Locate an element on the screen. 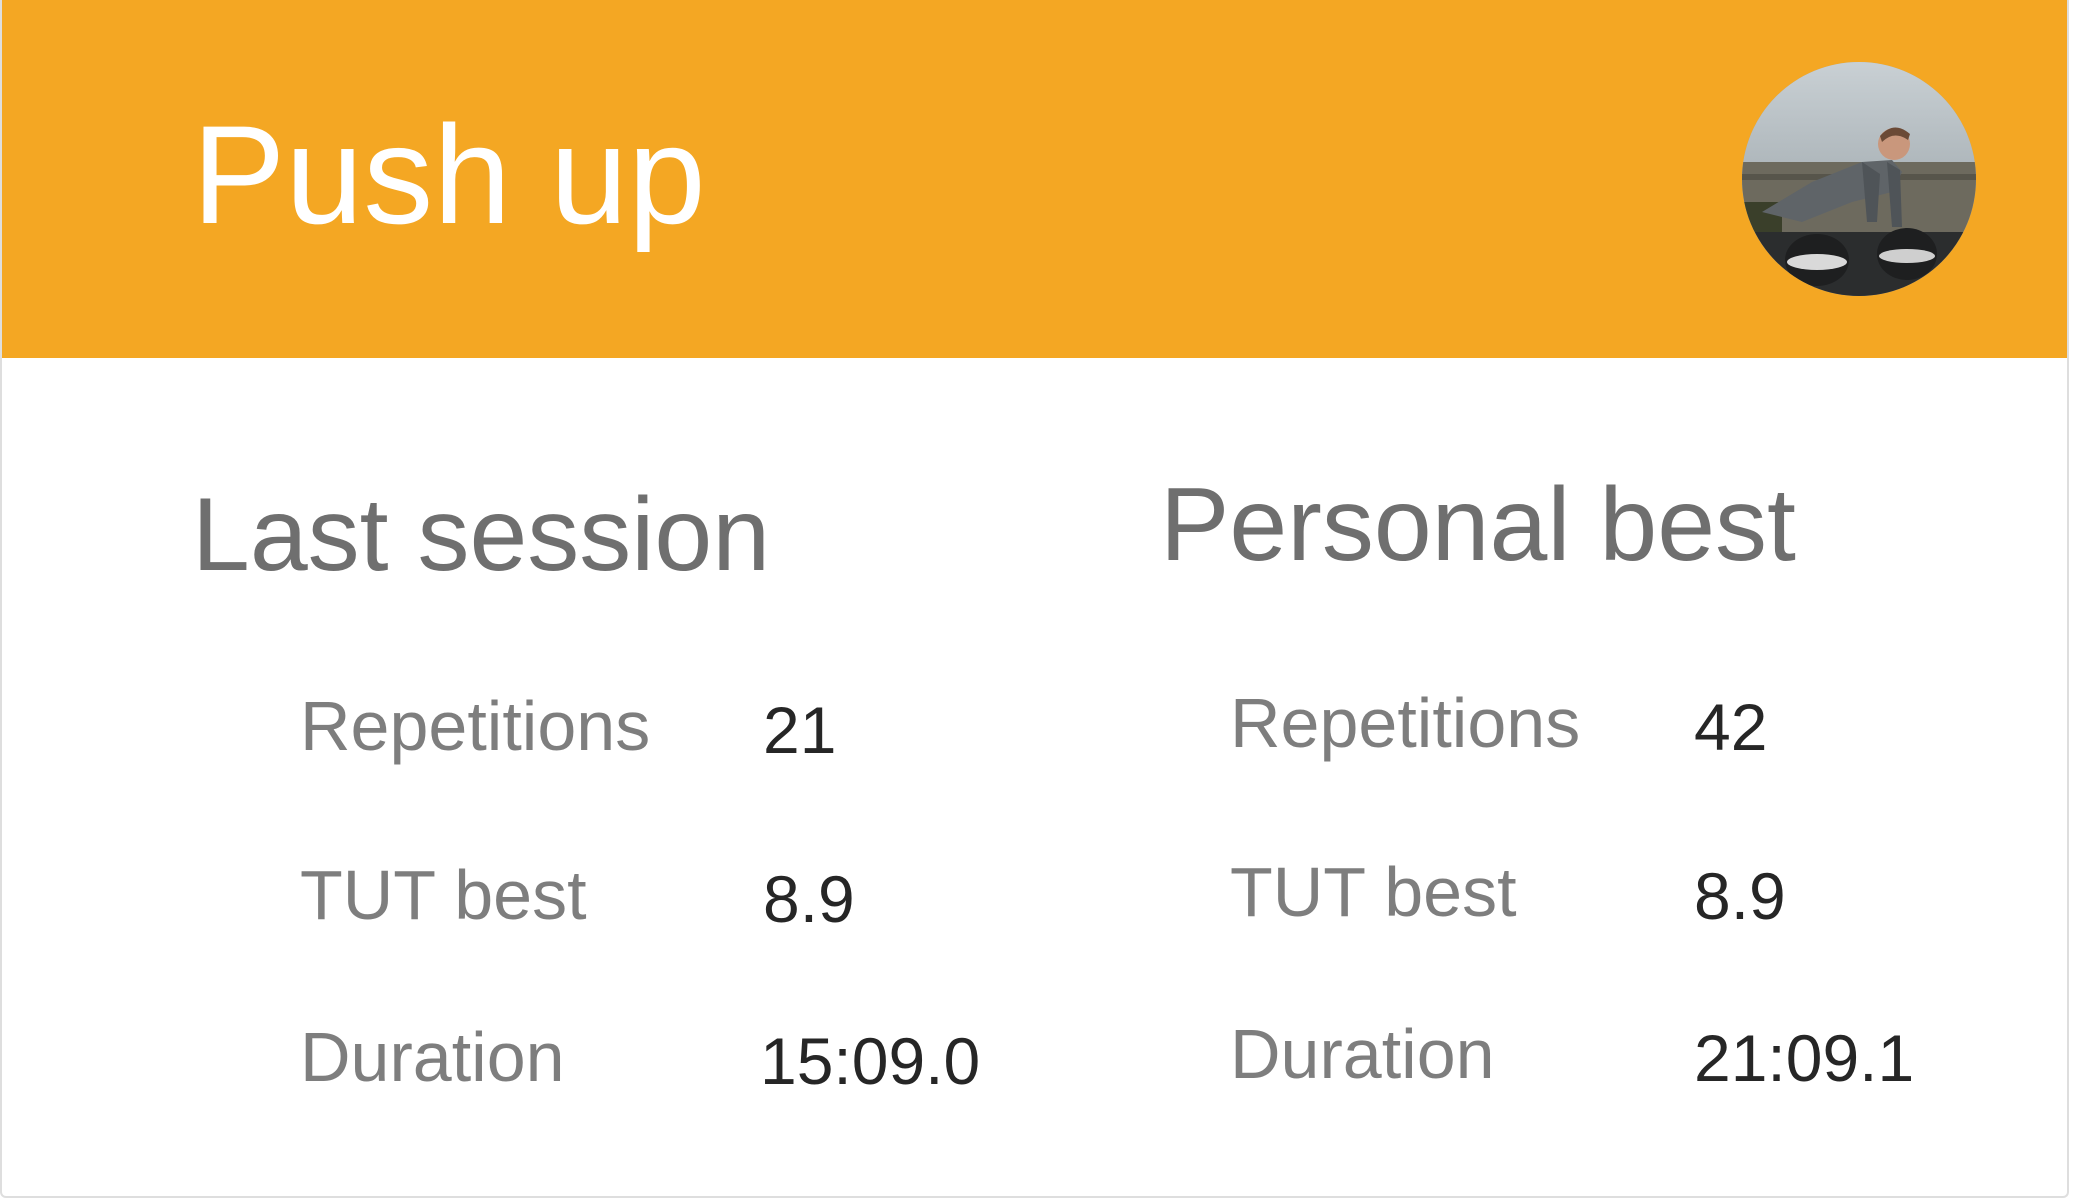 The height and width of the screenshot is (1200, 2073). personal-best-repetitions-value: 42 is located at coordinates (1731, 727).